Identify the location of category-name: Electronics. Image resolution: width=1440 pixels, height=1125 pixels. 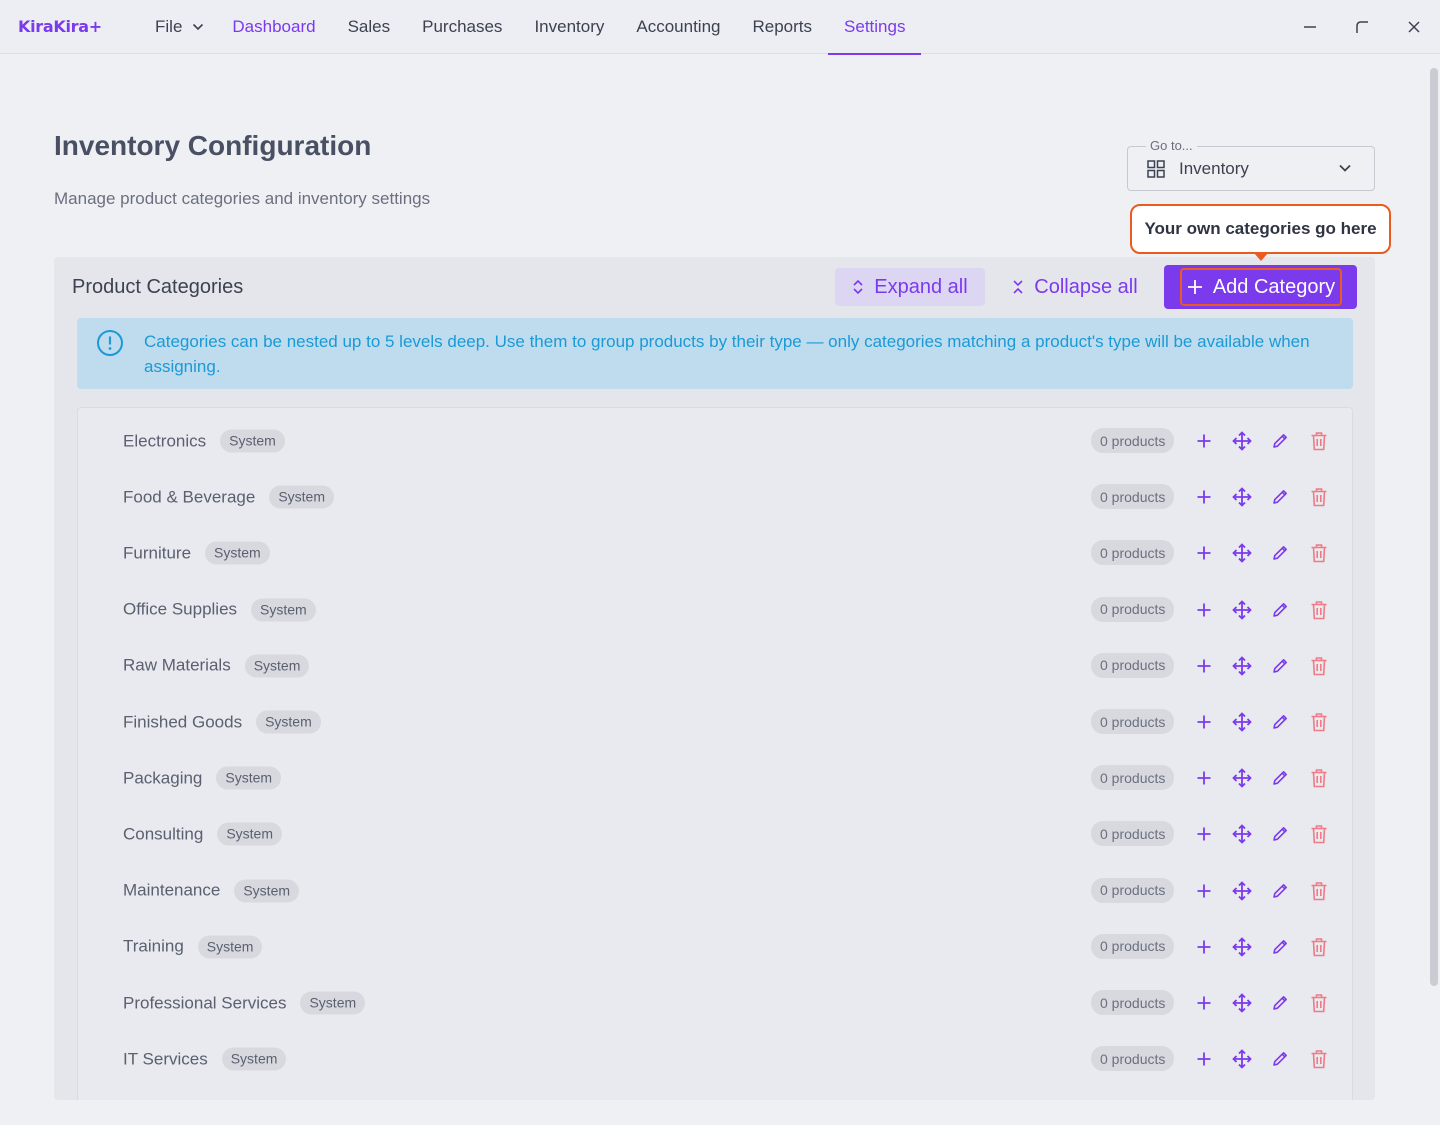
(165, 440).